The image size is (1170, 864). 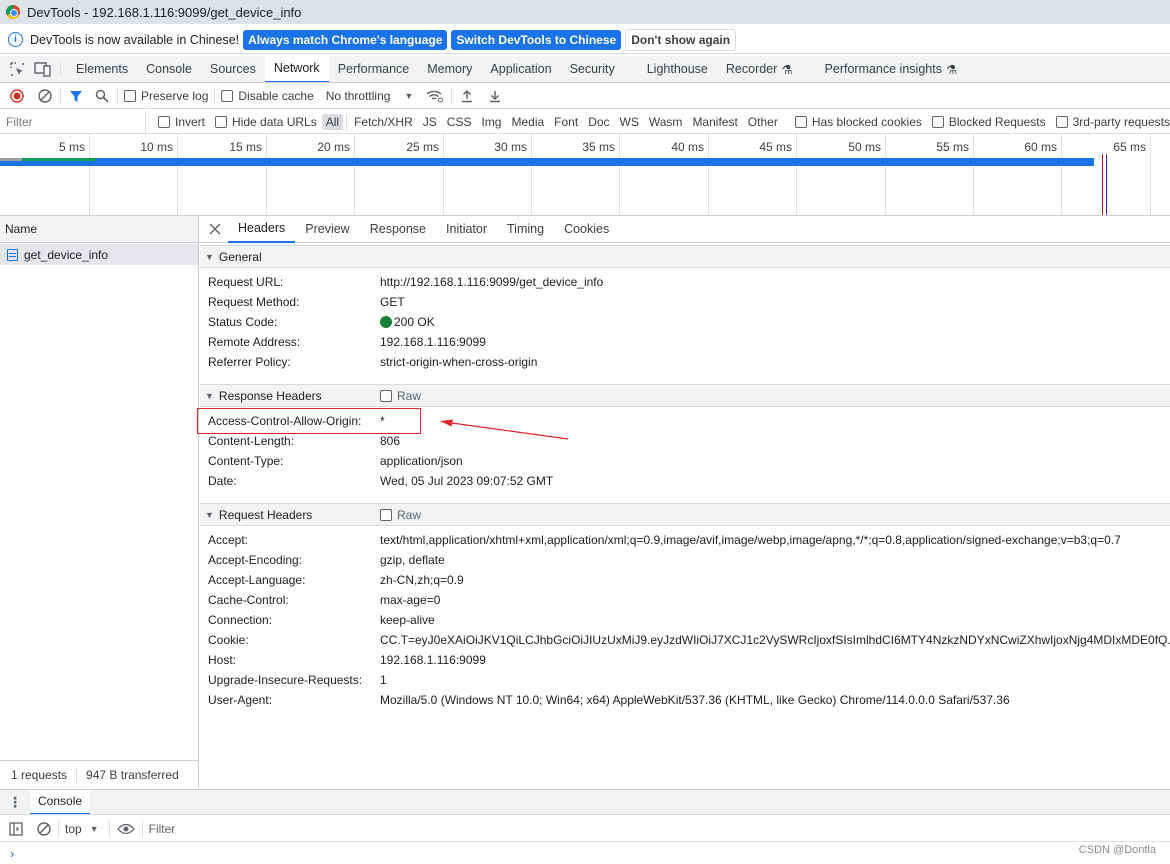 I want to click on header-name: Accept:, so click(x=228, y=540).